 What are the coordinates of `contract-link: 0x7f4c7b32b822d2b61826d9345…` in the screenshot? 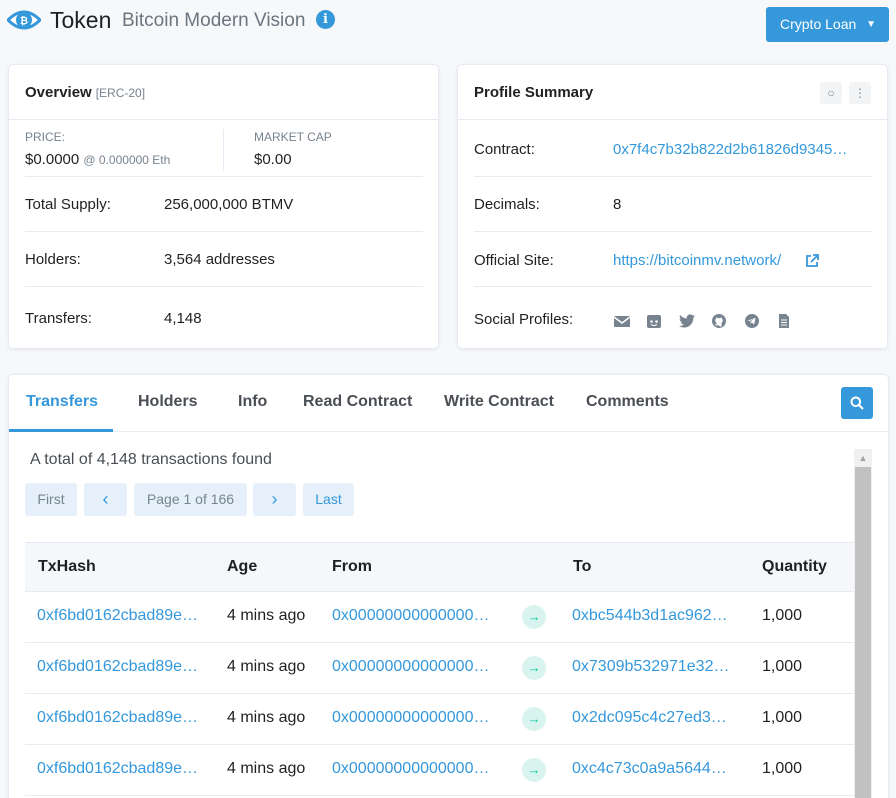 It's located at (730, 149).